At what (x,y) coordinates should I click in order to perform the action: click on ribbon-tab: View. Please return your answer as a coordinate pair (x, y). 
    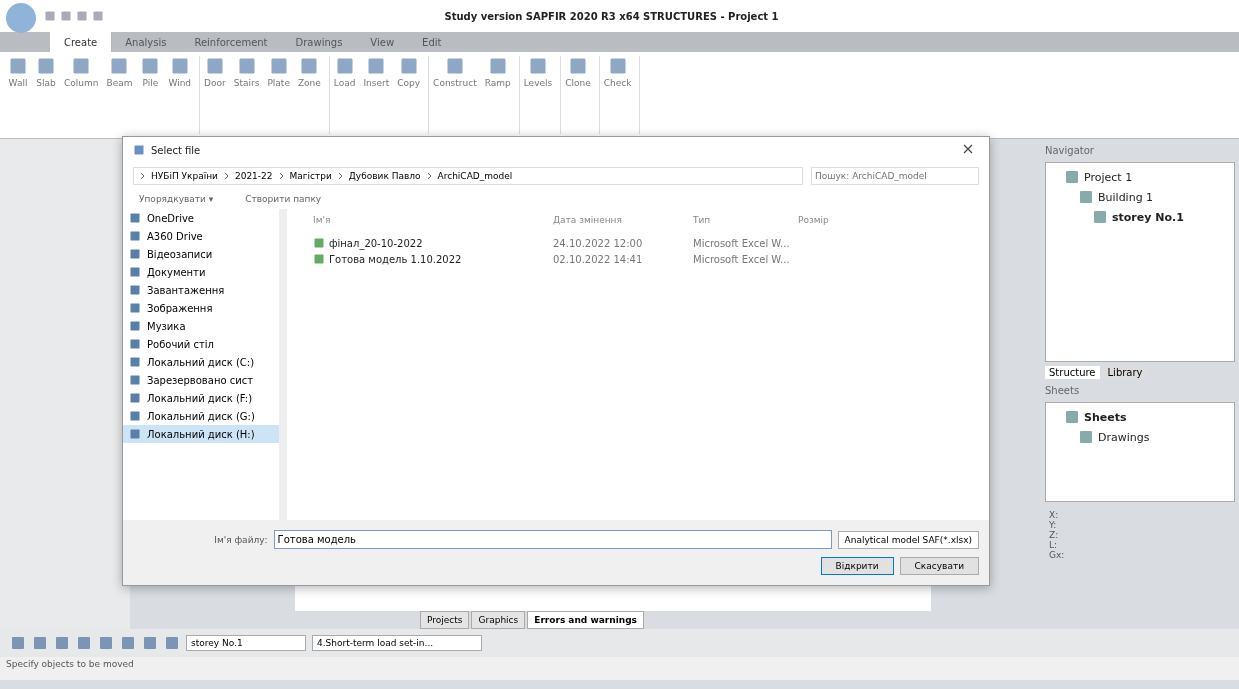
    Looking at the image, I should click on (382, 42).